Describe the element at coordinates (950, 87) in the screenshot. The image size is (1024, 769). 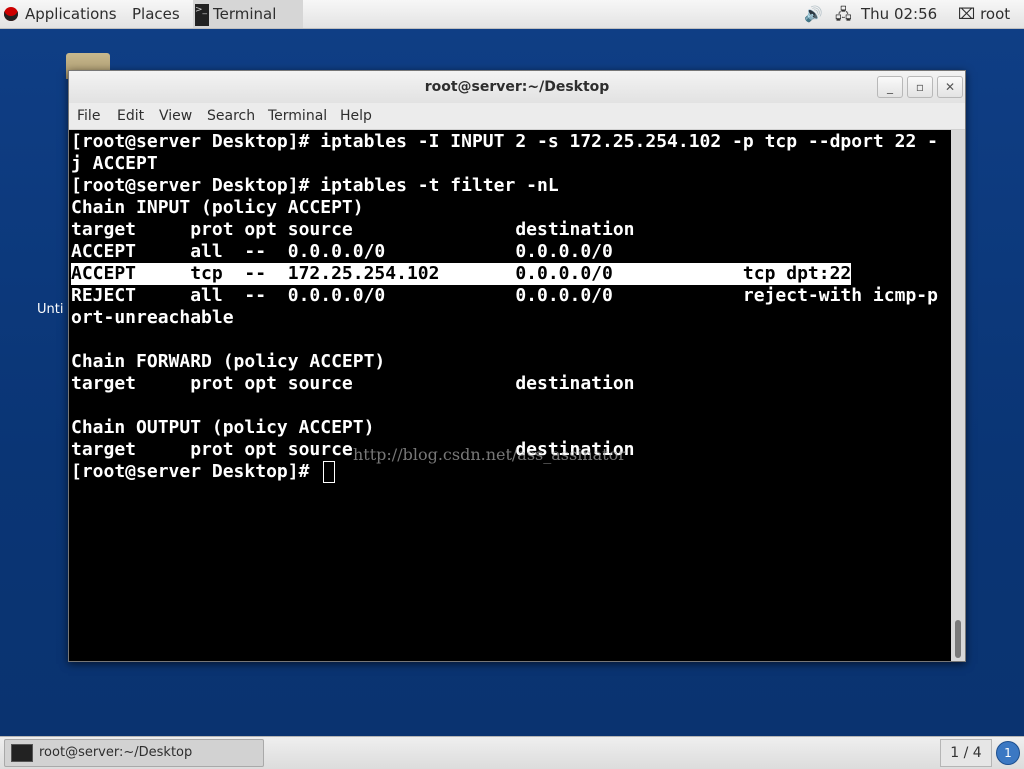
I see `close-button: ✕` at that location.